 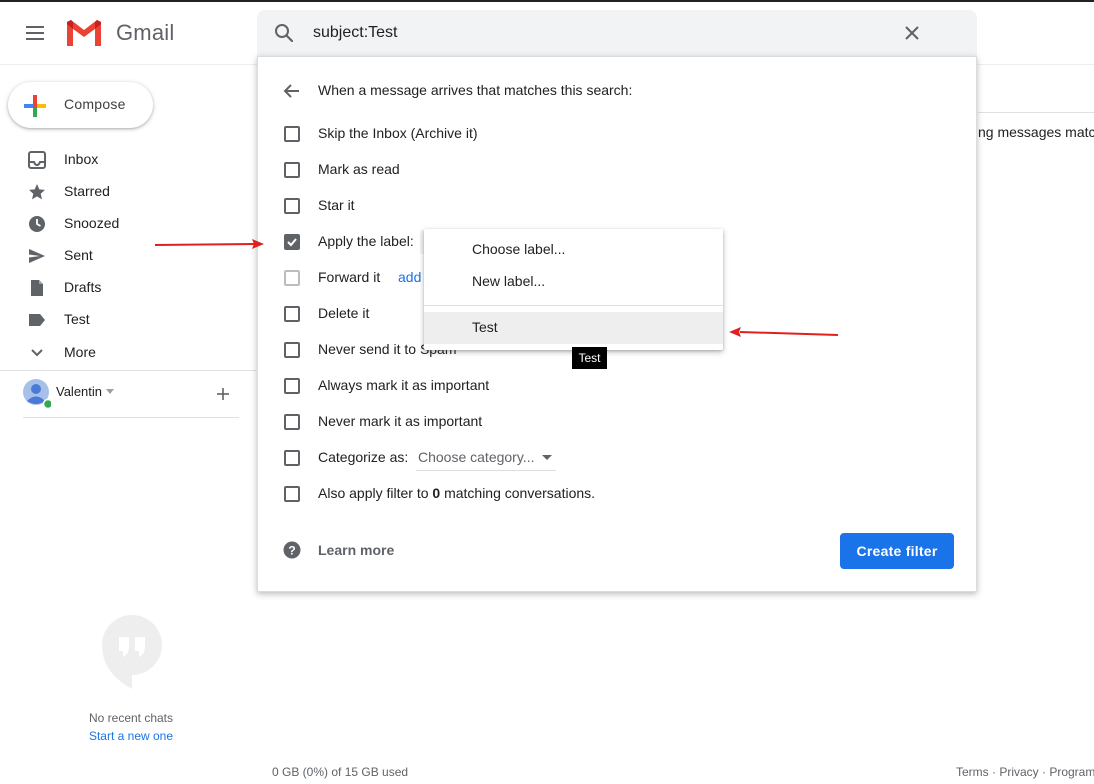 I want to click on menu-item-test-label: Test, so click(x=573, y=328).